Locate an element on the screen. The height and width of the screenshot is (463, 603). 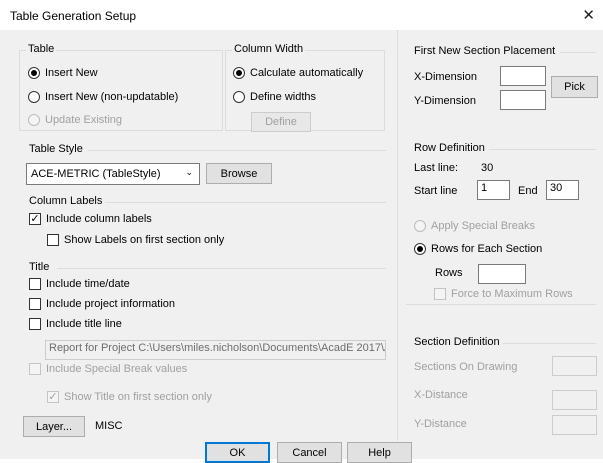
placement-title: First New Section Placement is located at coordinates (485, 51).